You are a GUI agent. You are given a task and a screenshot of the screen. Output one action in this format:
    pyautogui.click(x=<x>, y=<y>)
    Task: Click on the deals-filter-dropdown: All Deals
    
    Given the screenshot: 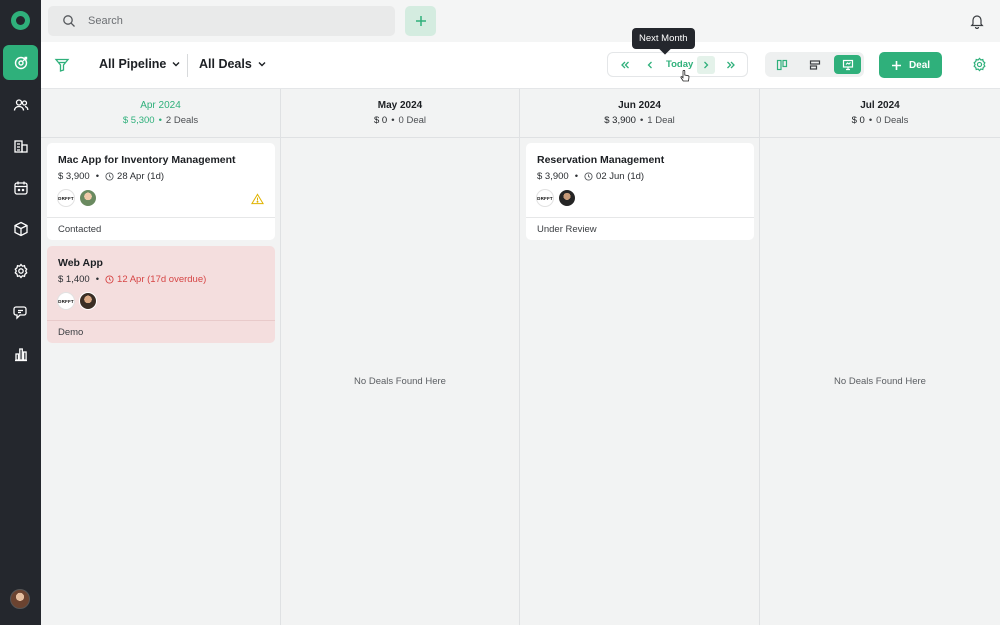 What is the action you would take?
    pyautogui.click(x=233, y=64)
    